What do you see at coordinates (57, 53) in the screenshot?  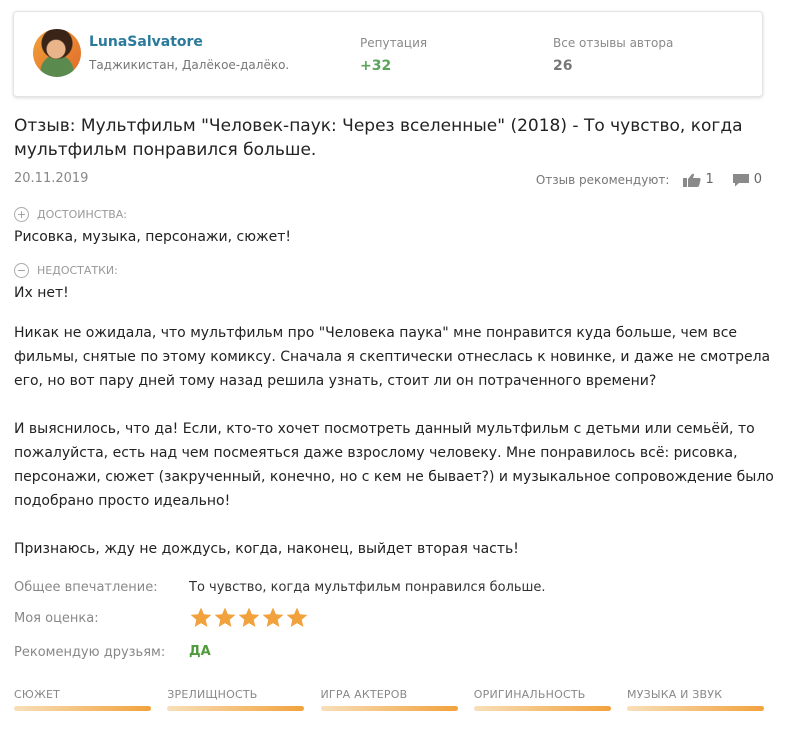 I see `avatar` at bounding box center [57, 53].